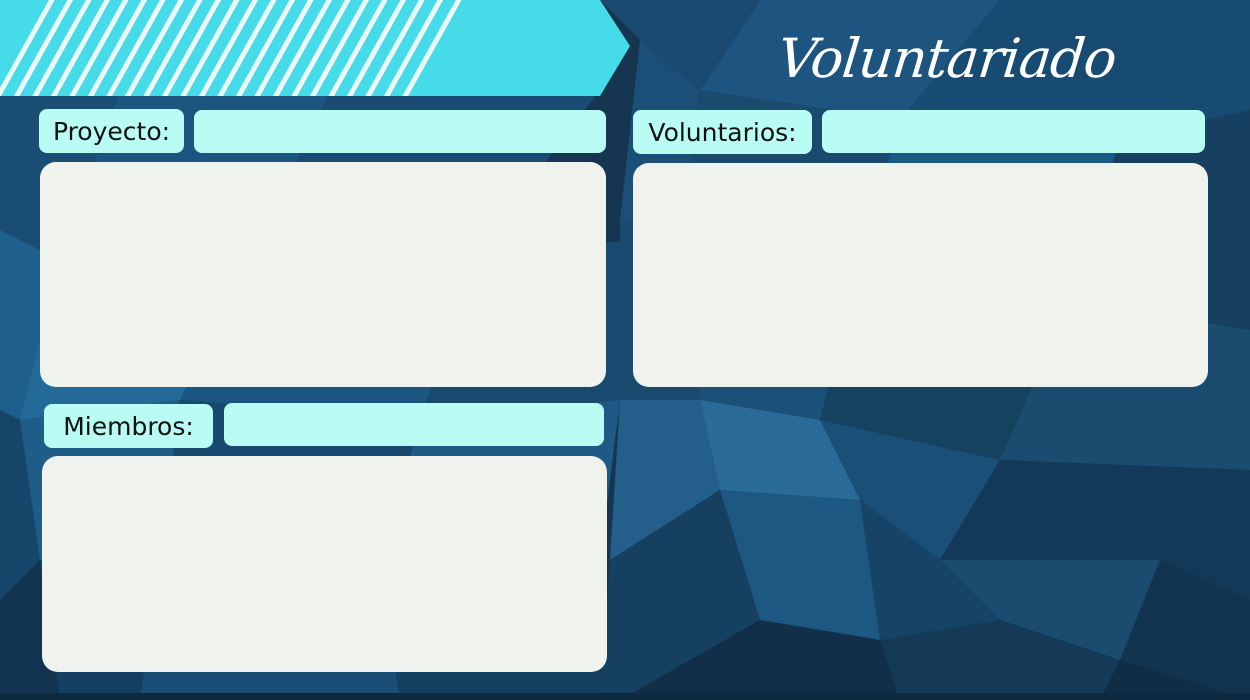  Describe the element at coordinates (111, 131) in the screenshot. I see `proyecto-label: Proyecto:` at that location.